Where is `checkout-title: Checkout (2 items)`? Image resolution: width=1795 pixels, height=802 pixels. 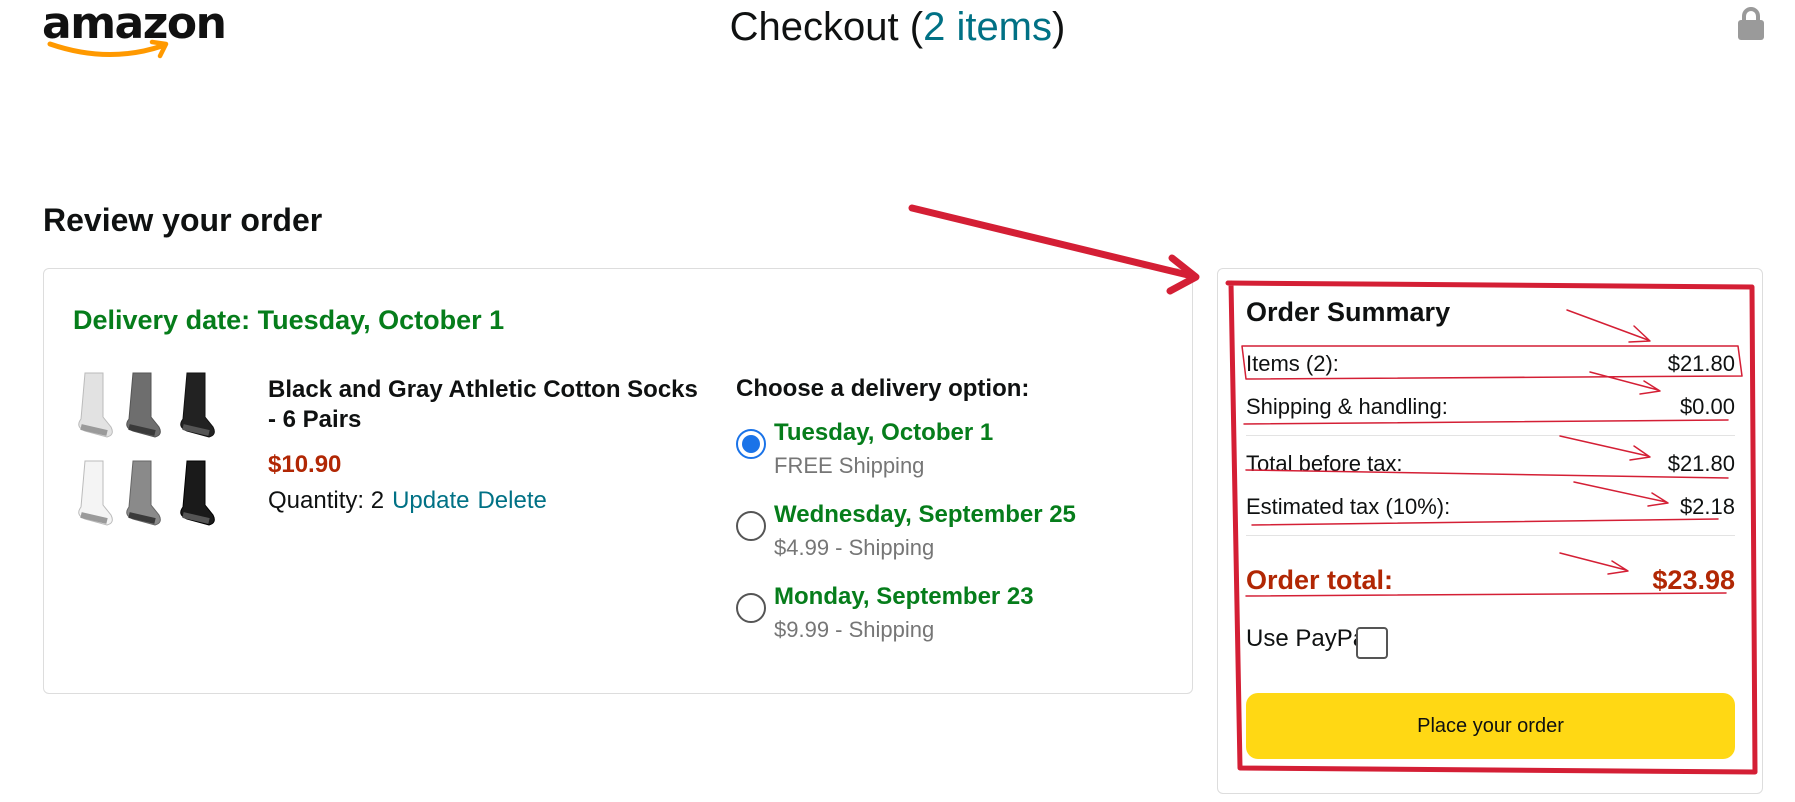 checkout-title: Checkout (2 items) is located at coordinates (897, 27).